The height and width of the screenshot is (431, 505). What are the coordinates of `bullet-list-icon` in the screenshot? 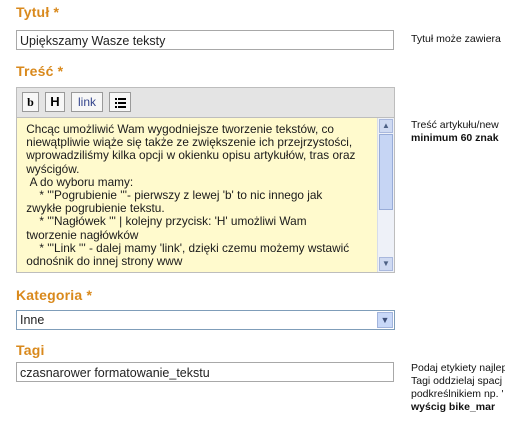 It's located at (120, 102).